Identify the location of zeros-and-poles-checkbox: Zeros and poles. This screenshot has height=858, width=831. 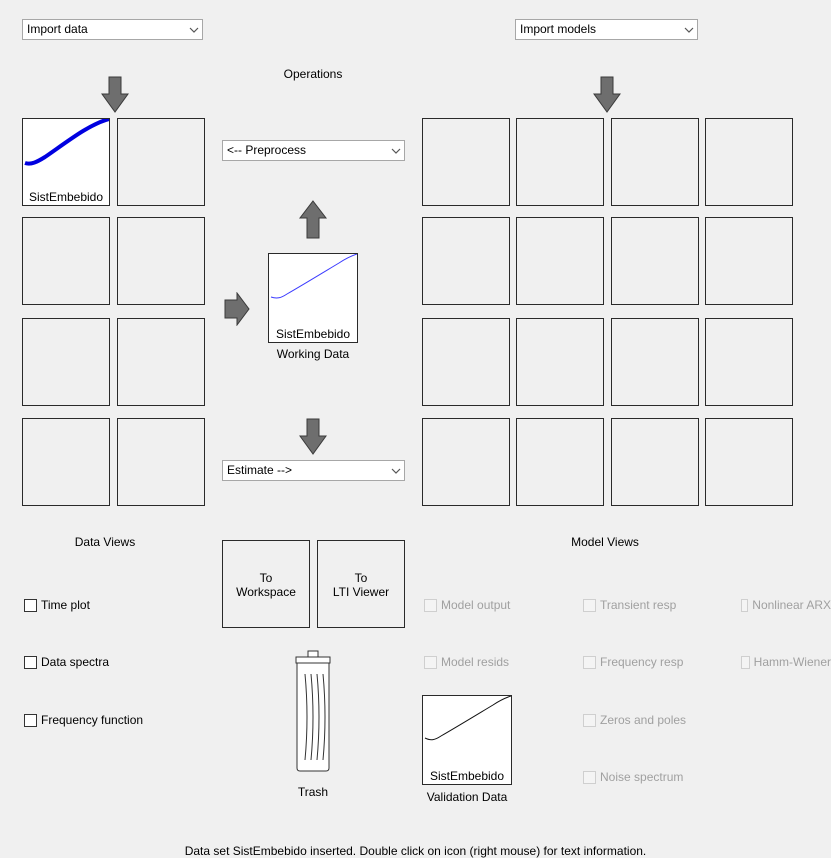
(634, 720).